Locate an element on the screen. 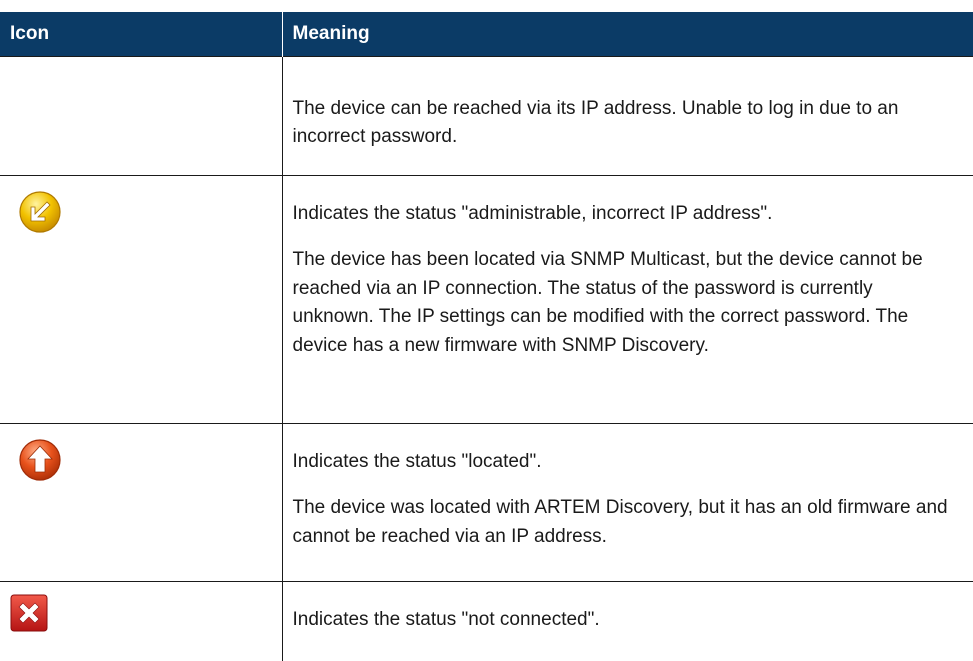 This screenshot has height=661, width=973. meaning-cell: Indicates the status "not connected". is located at coordinates (627, 620).